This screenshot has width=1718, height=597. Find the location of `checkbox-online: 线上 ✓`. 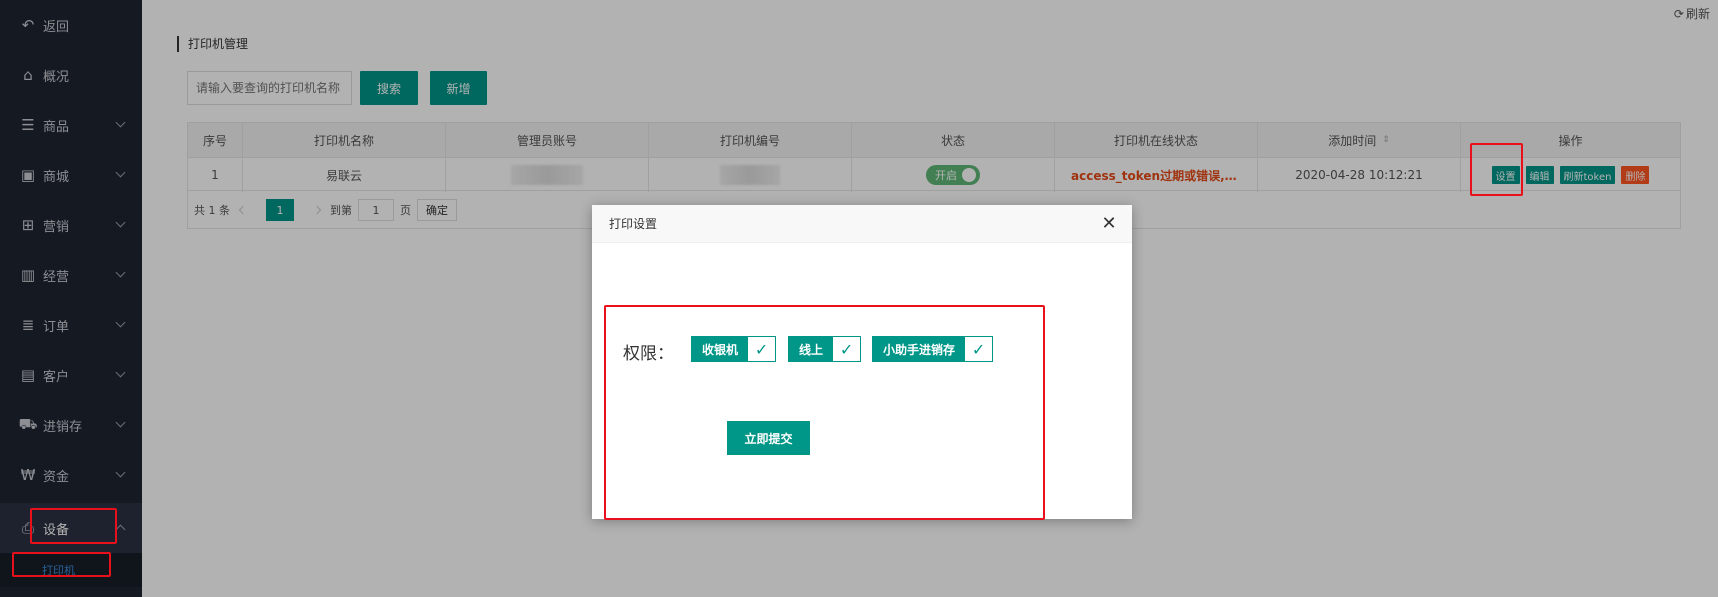

checkbox-online: 线上 ✓ is located at coordinates (825, 349).